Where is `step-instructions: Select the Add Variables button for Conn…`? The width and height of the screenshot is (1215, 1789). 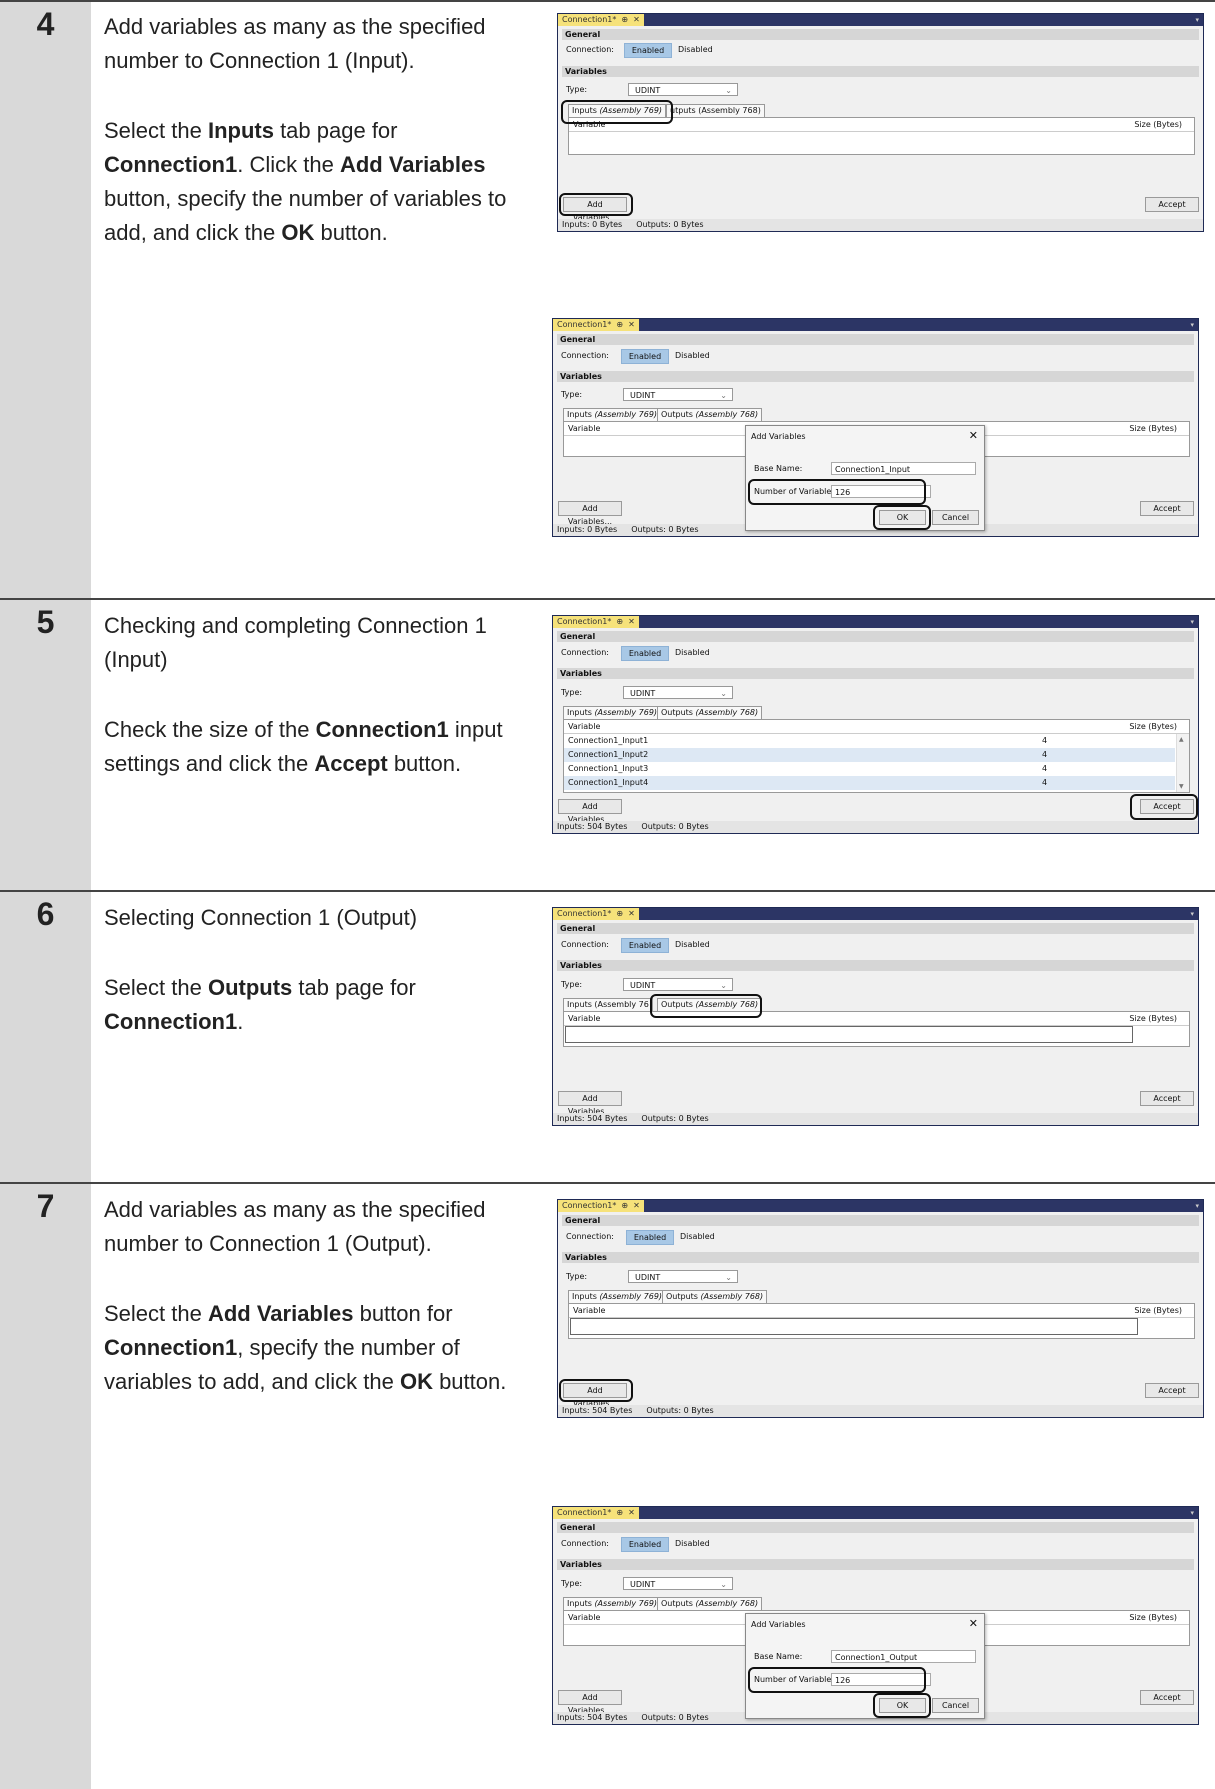 step-instructions: Select the Add Variables button for Conn… is located at coordinates (305, 1347).